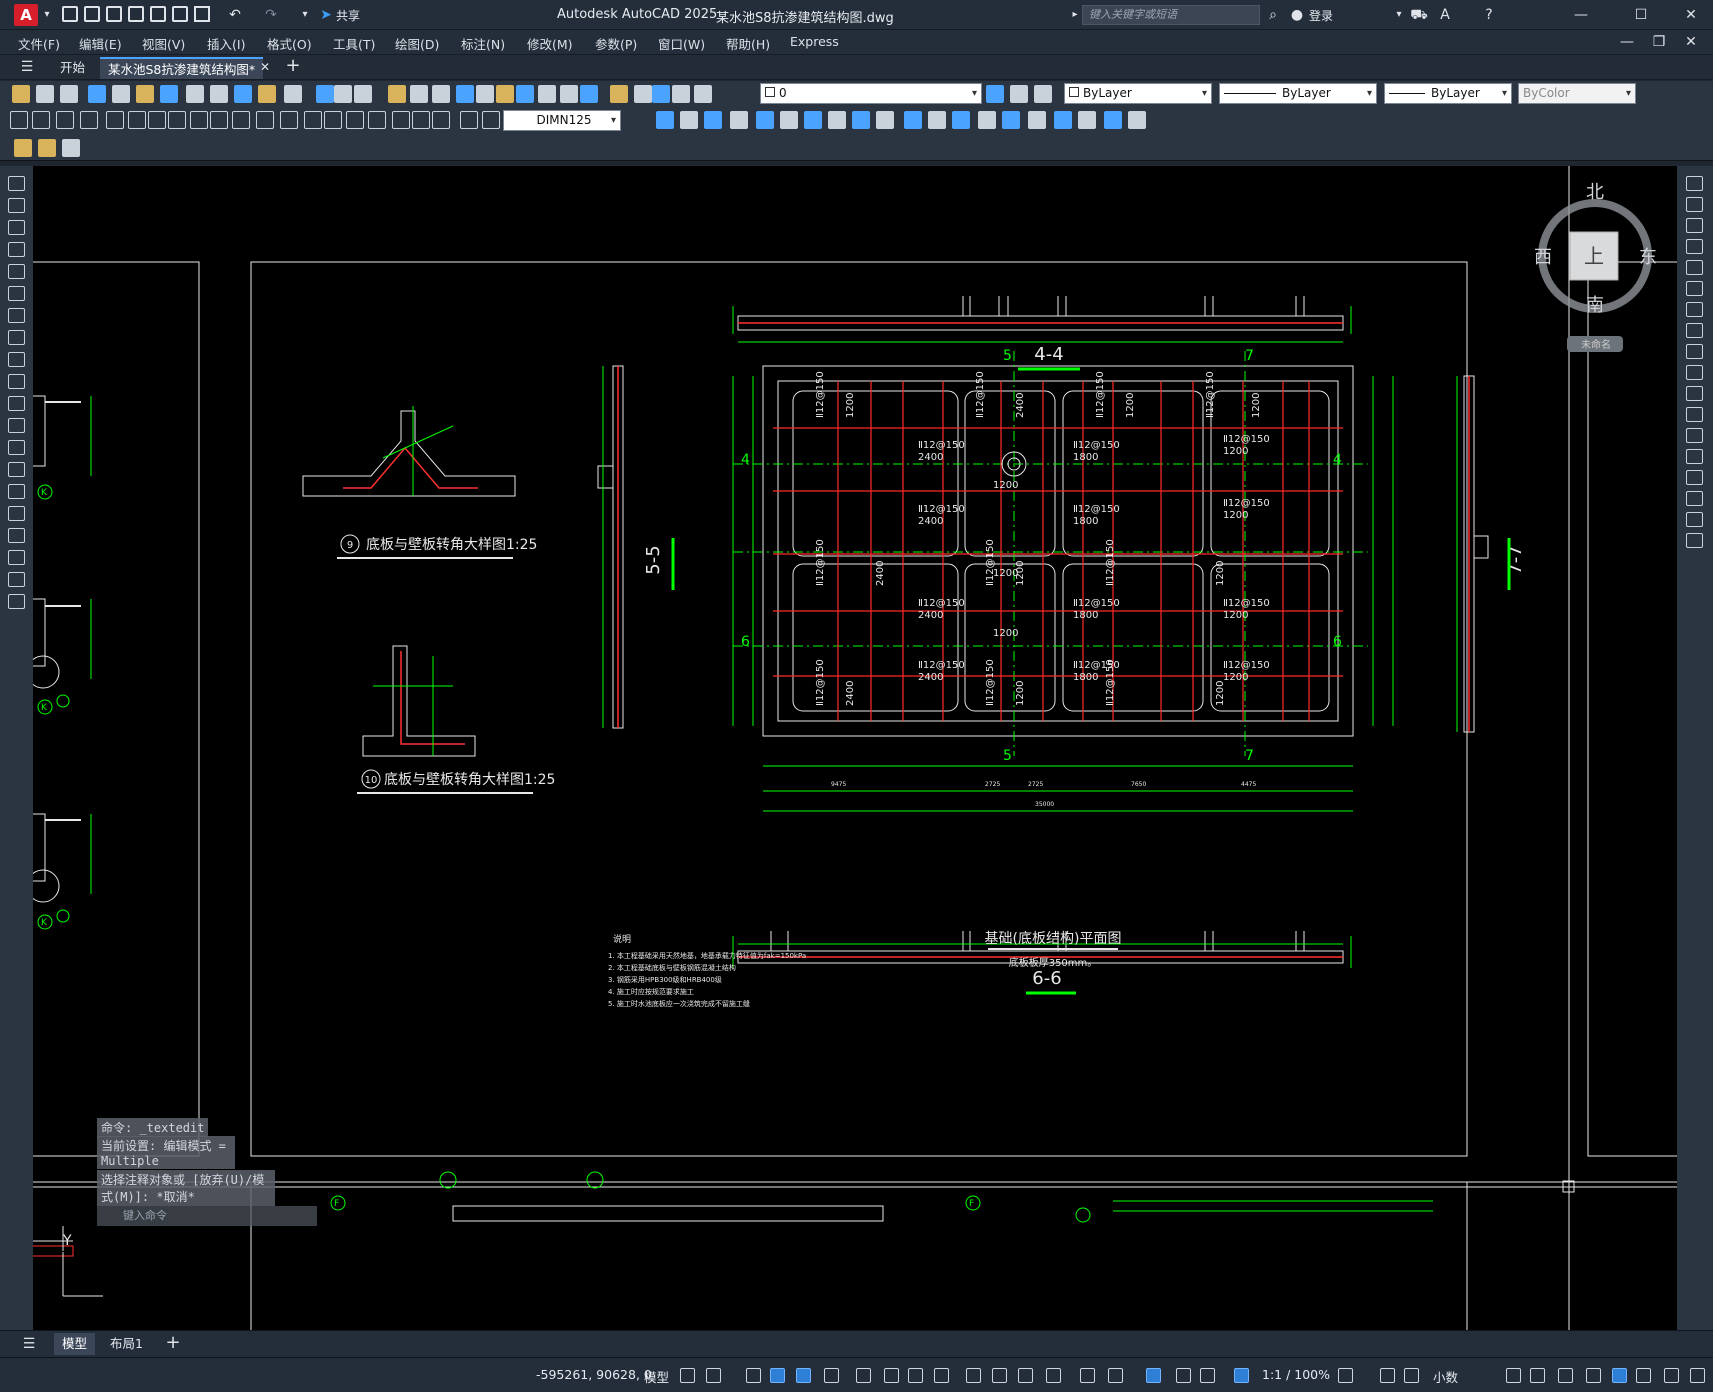  I want to click on autocad-logo: A, so click(26, 15).